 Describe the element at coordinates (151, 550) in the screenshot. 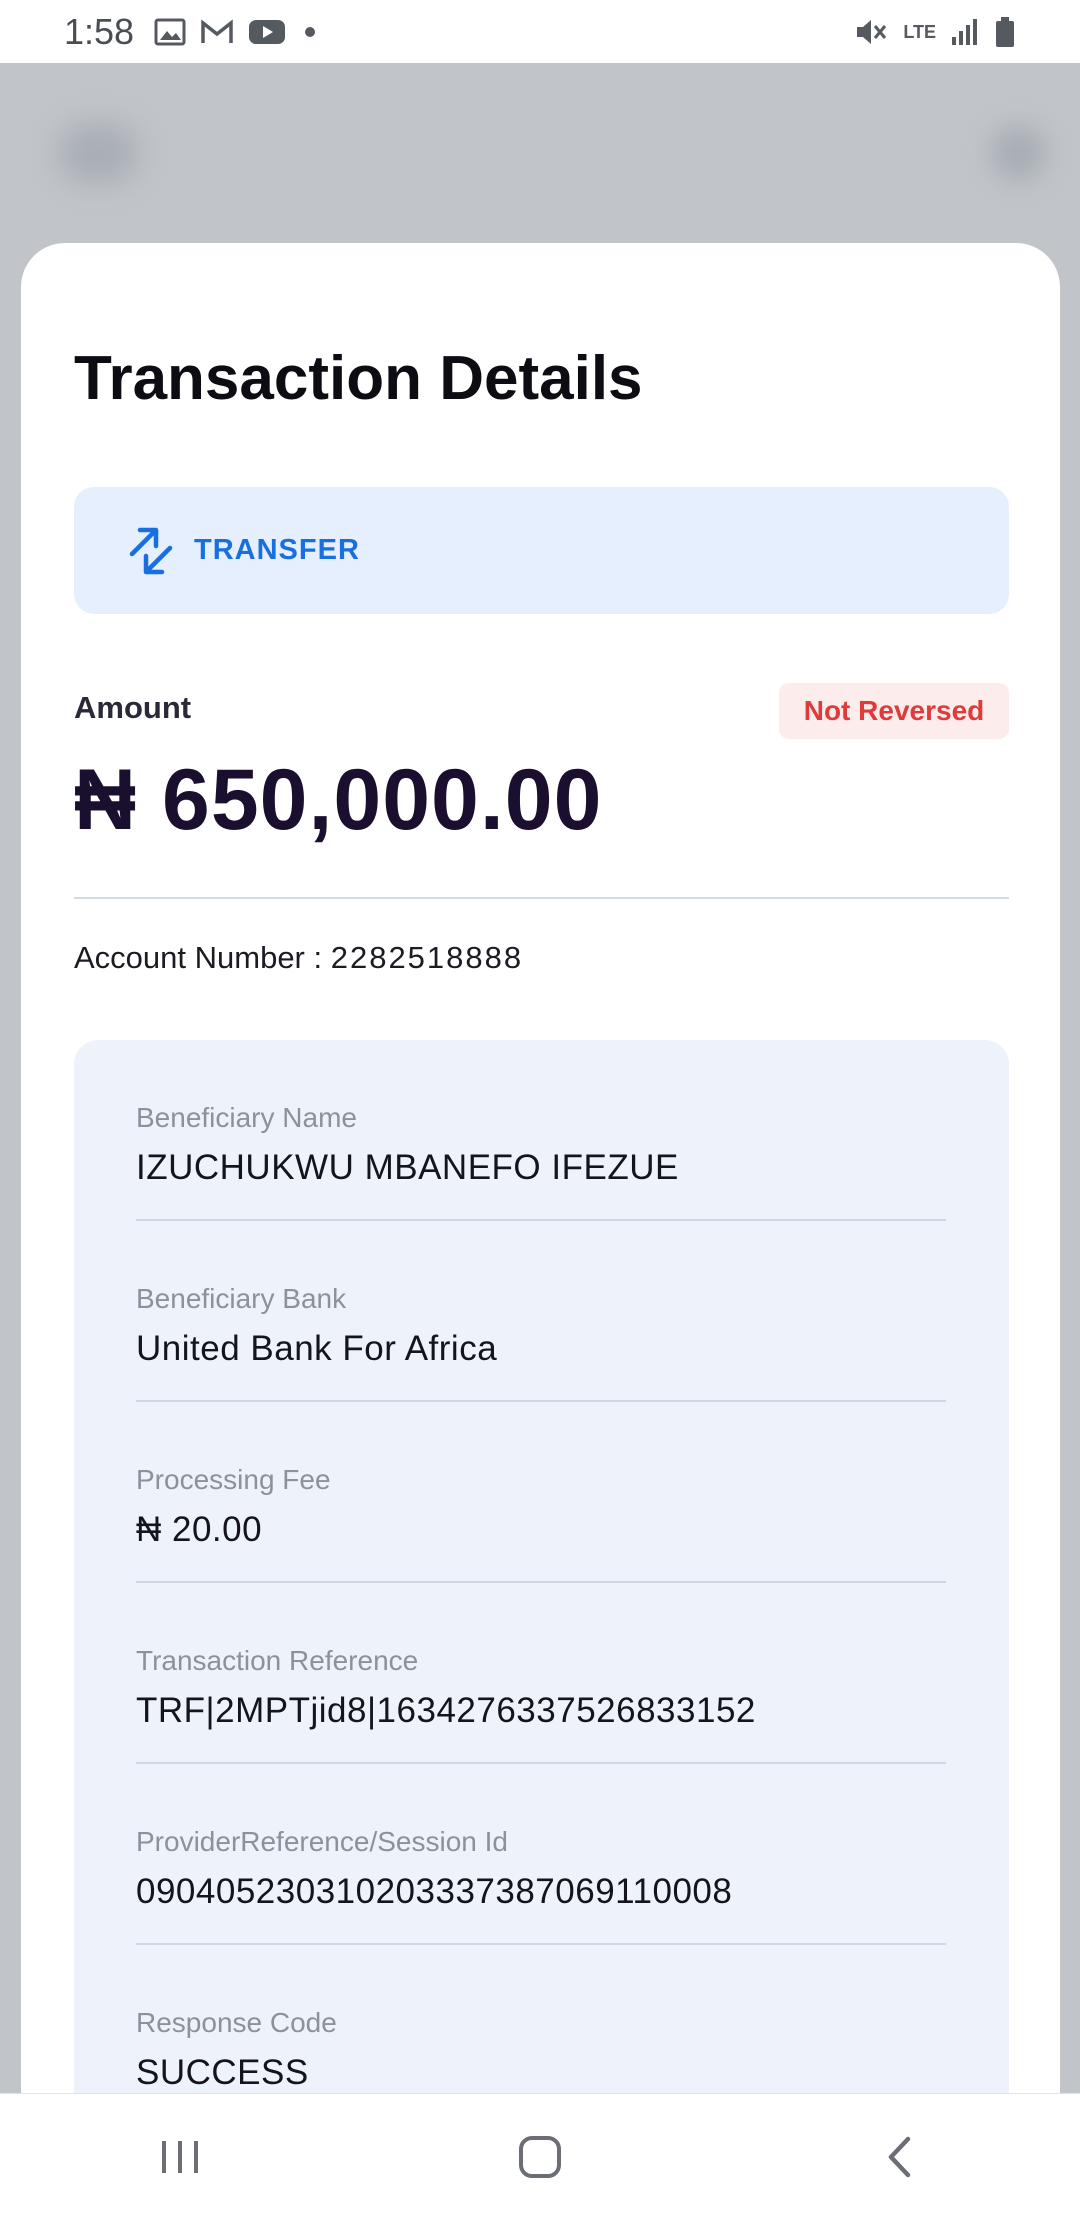

I see `transfer-arrows-icon` at that location.